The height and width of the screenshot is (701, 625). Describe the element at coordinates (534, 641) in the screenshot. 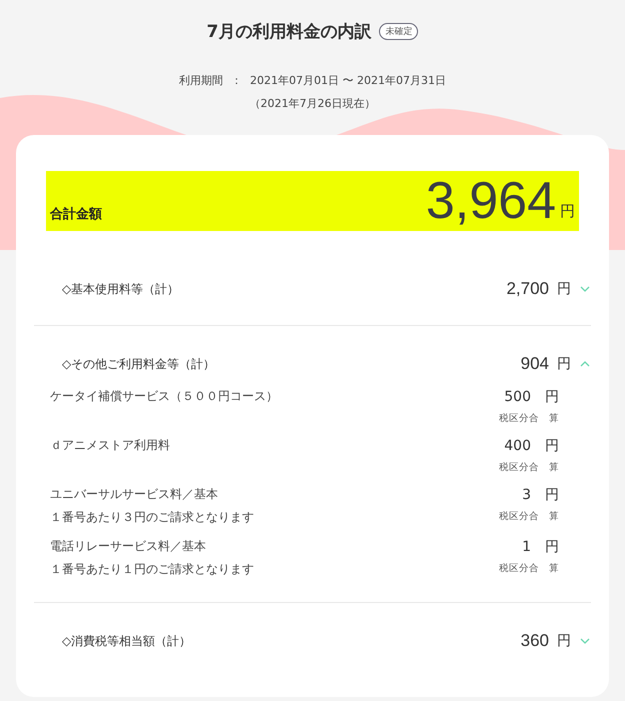

I see `section-amount: 360` at that location.